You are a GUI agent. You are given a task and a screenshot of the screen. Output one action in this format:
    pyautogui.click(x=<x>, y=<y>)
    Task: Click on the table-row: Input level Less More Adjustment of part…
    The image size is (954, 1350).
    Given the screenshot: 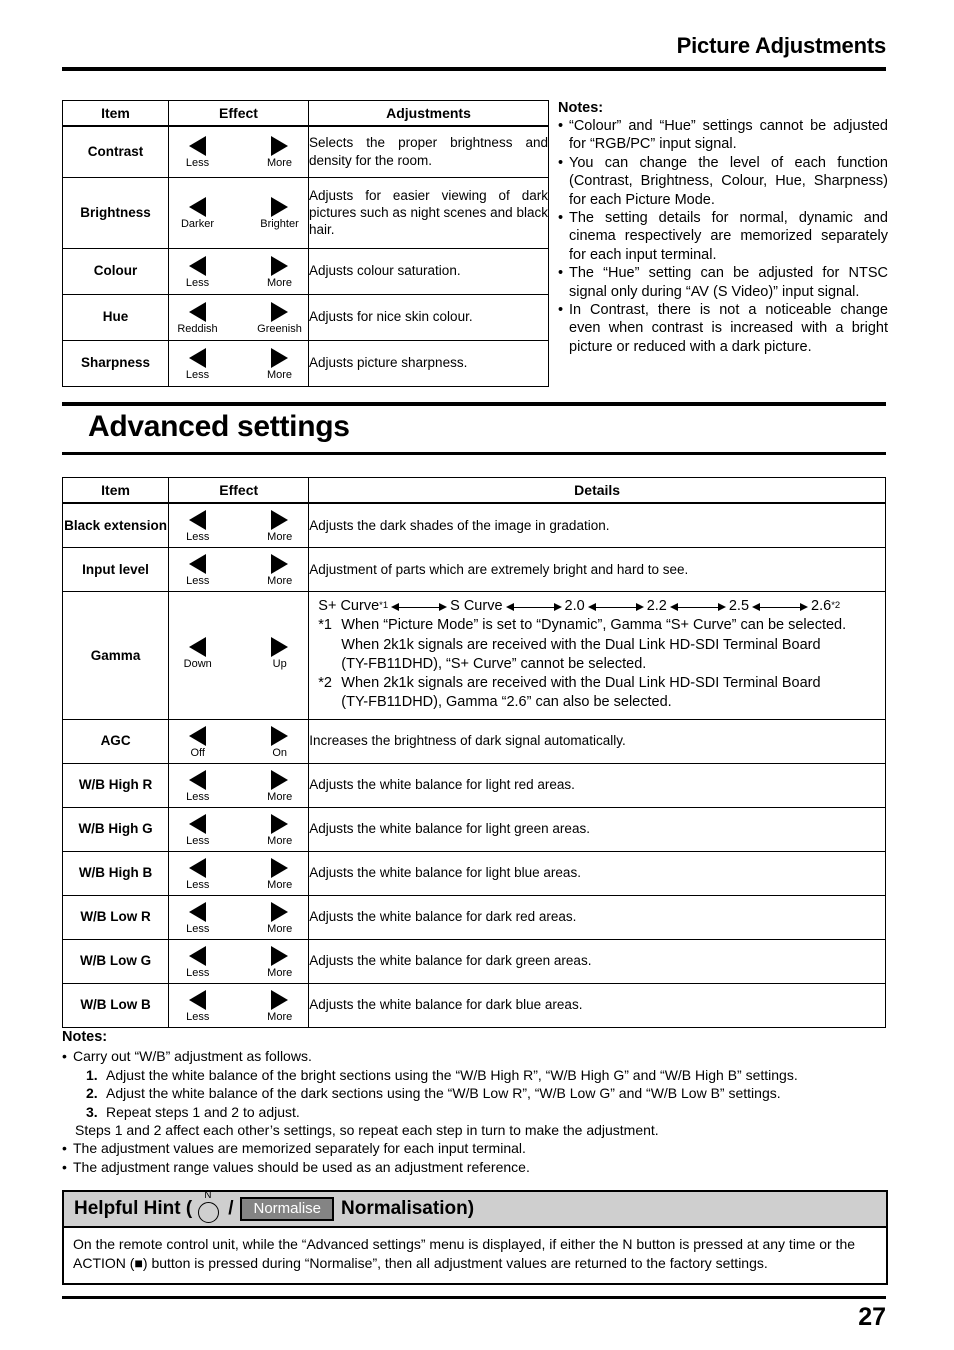 What is the action you would take?
    pyautogui.click(x=473, y=569)
    